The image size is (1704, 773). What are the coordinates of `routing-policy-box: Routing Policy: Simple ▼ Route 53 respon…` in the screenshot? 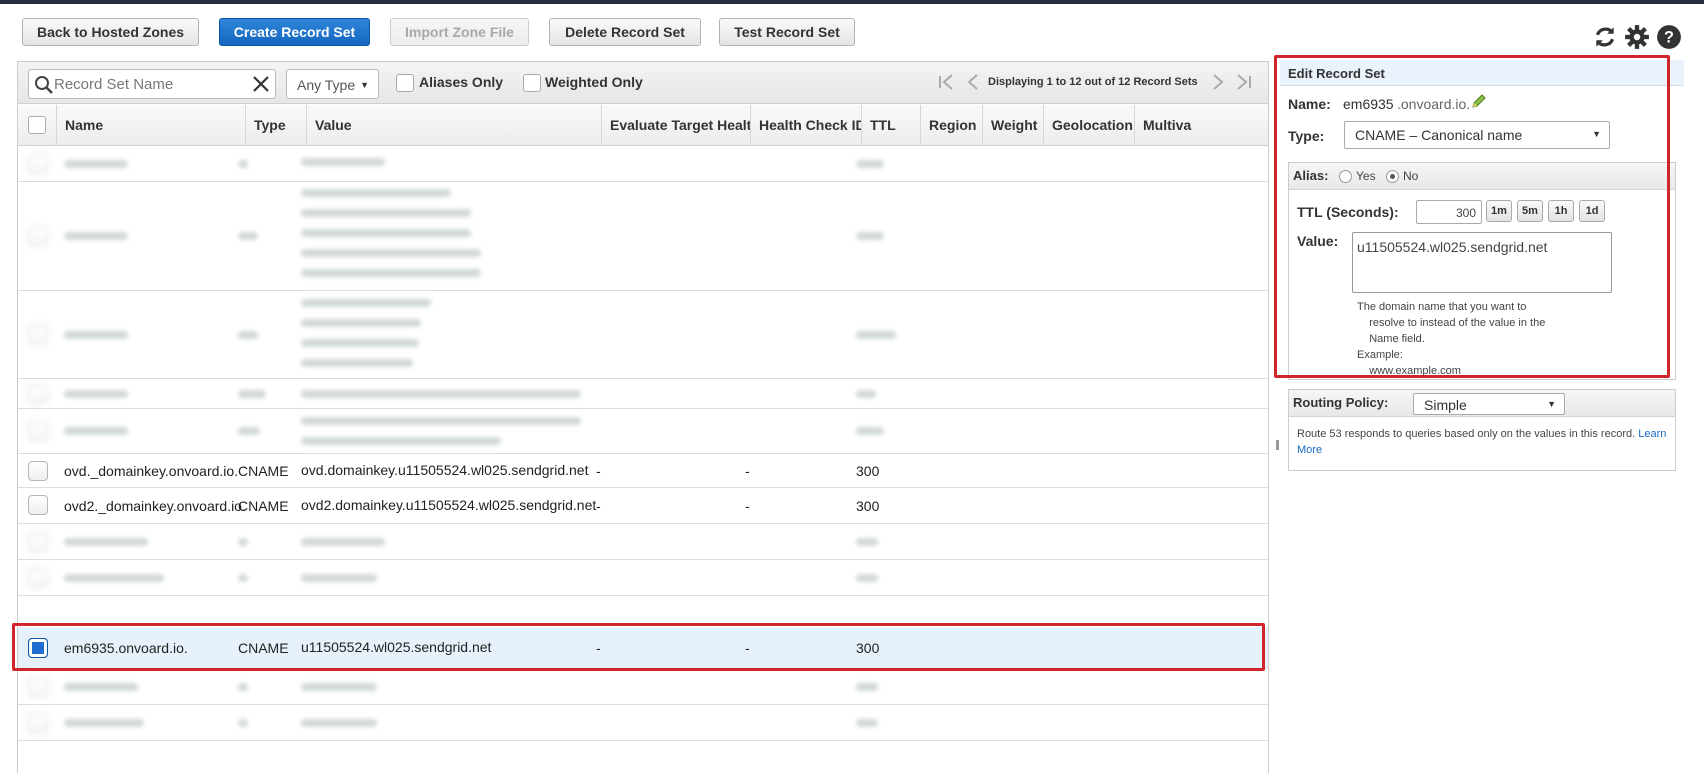 It's located at (1482, 430).